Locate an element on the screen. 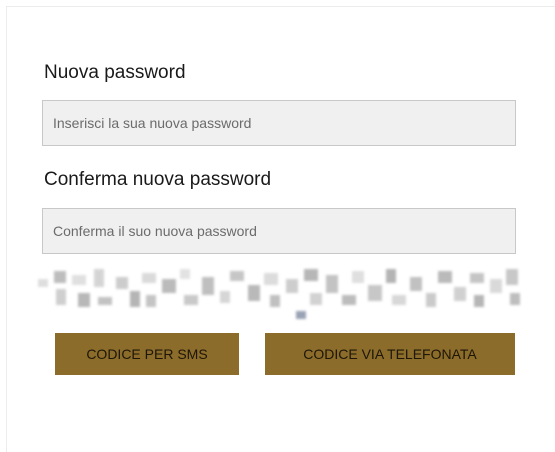  new-password-input is located at coordinates (279, 123).